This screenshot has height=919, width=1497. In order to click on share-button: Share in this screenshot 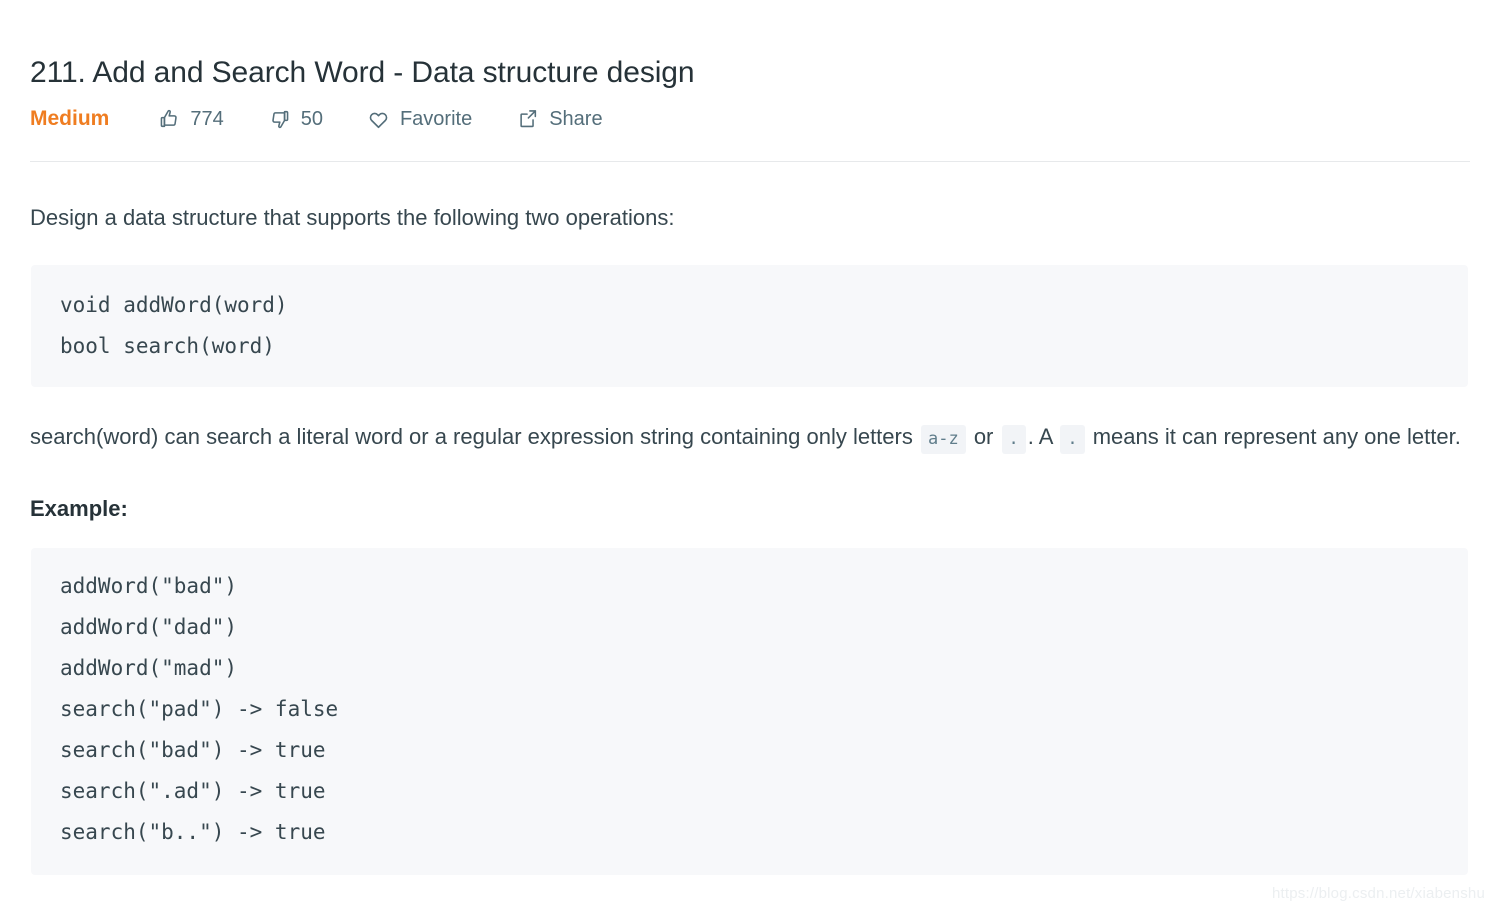, I will do `click(559, 119)`.